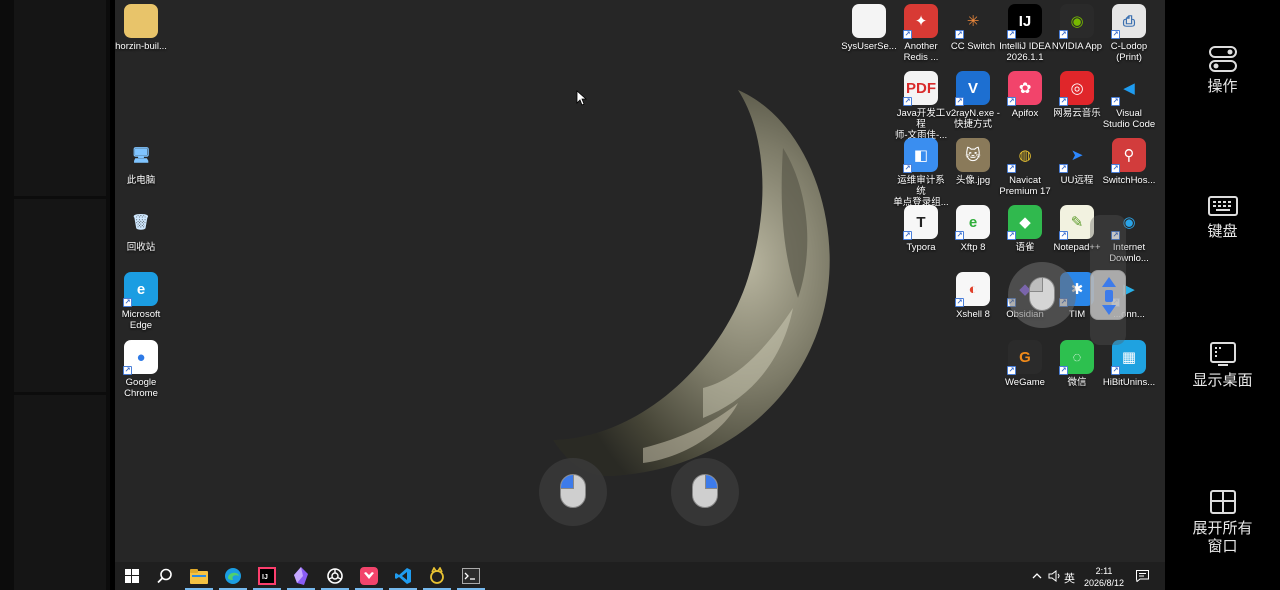  Describe the element at coordinates (369, 578) in the screenshot. I see `apifox-icon` at that location.